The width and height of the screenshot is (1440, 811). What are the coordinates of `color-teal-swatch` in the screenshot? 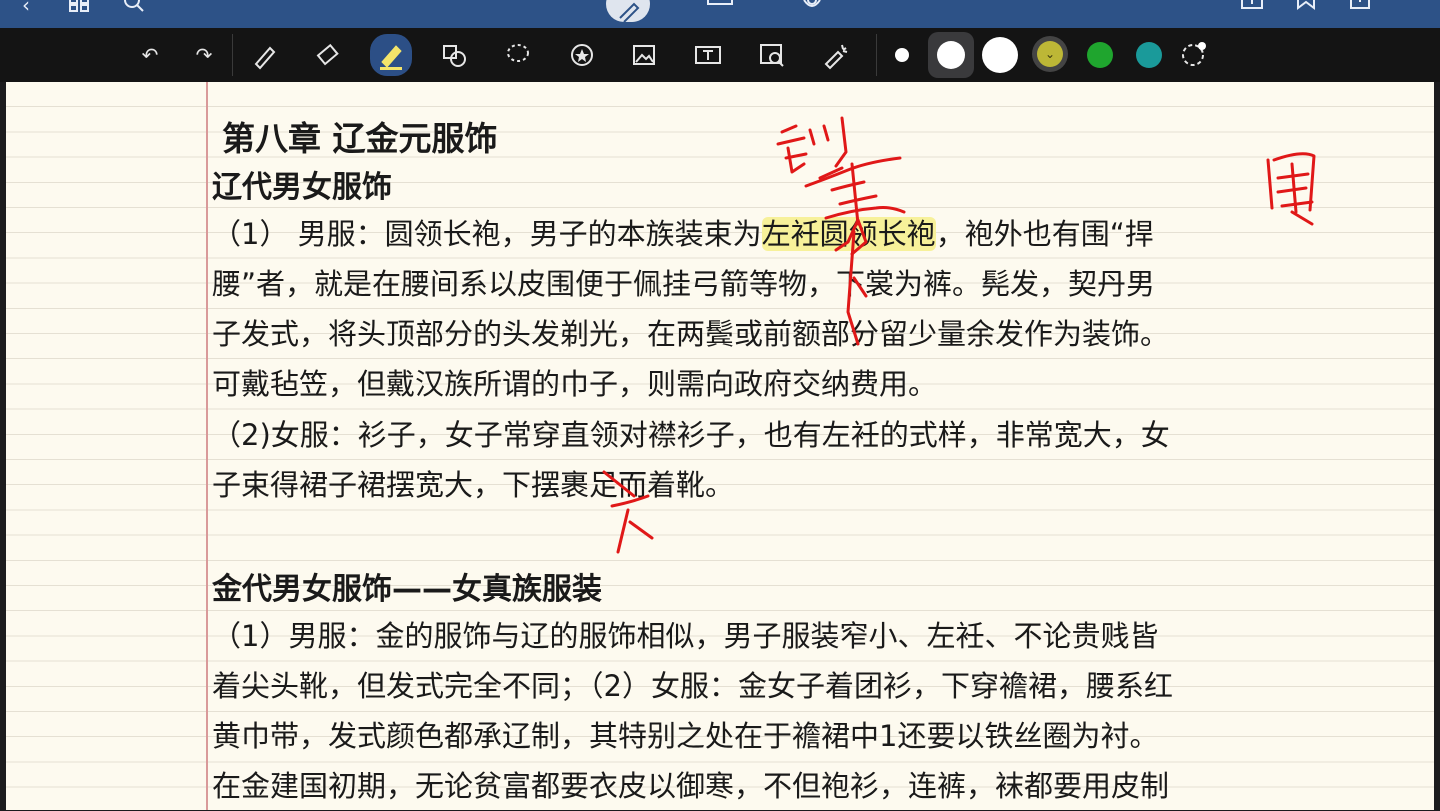 It's located at (1149, 55).